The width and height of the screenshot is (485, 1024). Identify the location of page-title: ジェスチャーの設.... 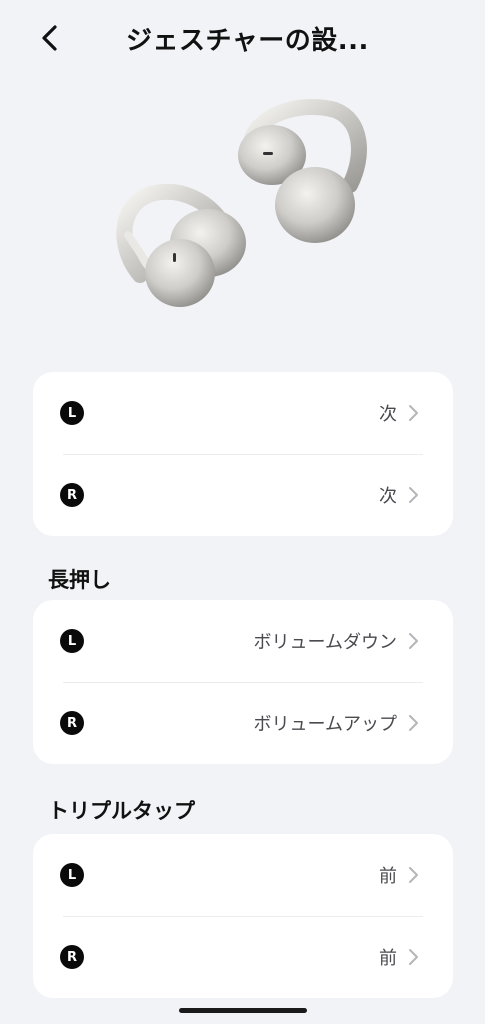
(247, 41).